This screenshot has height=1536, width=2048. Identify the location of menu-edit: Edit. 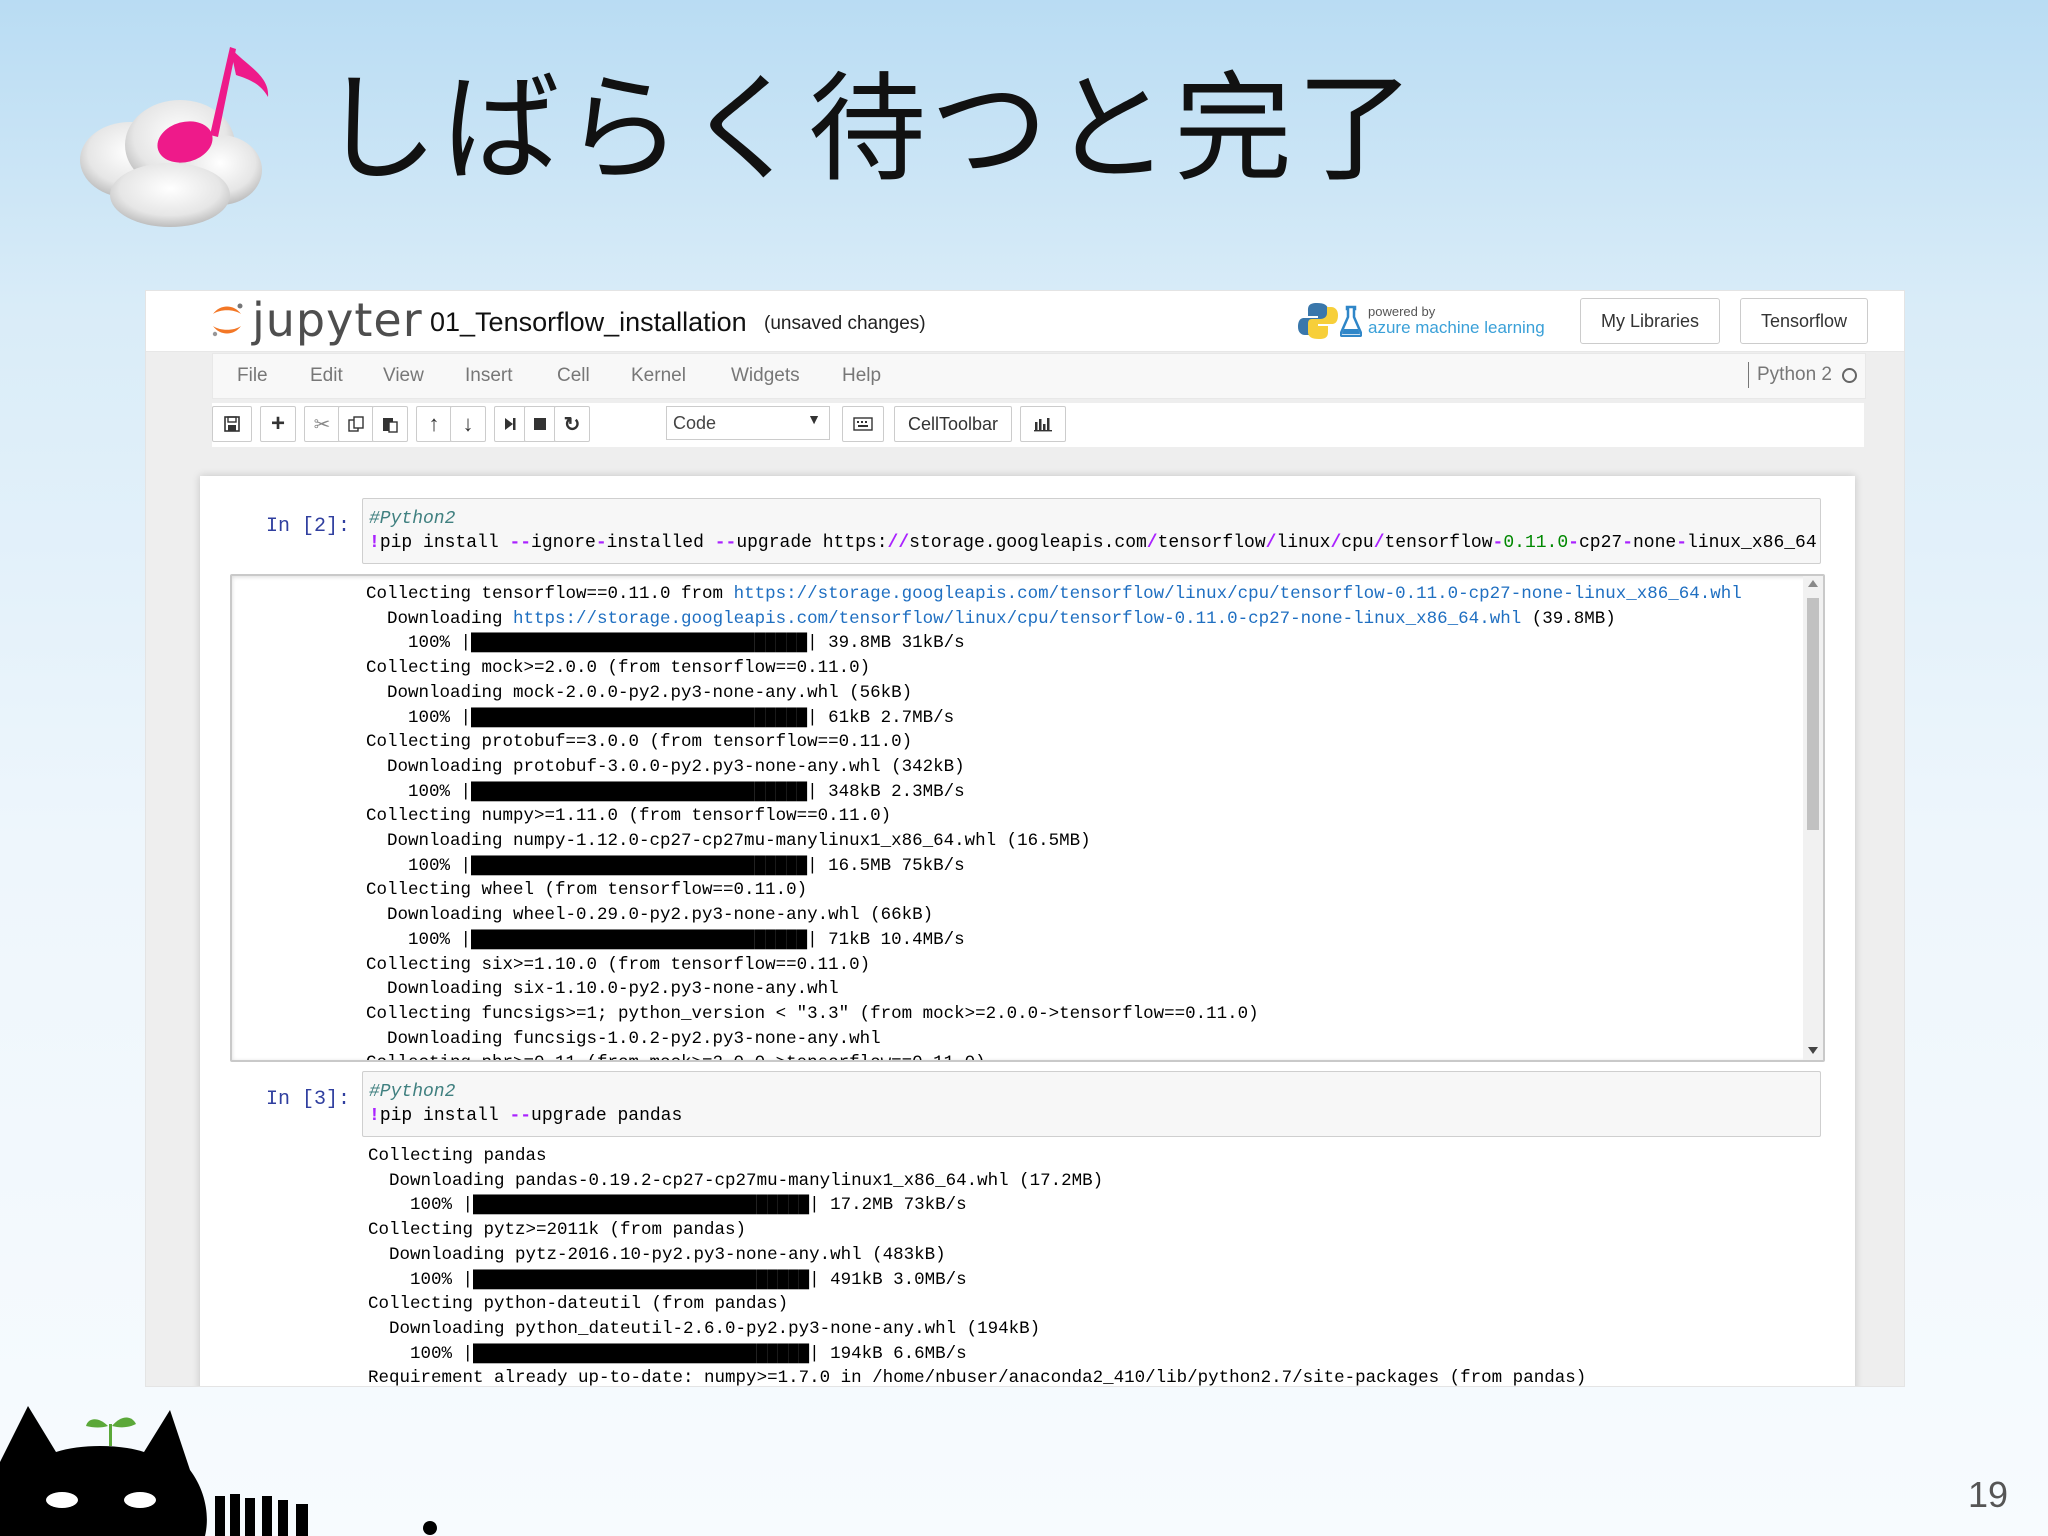
(326, 376).